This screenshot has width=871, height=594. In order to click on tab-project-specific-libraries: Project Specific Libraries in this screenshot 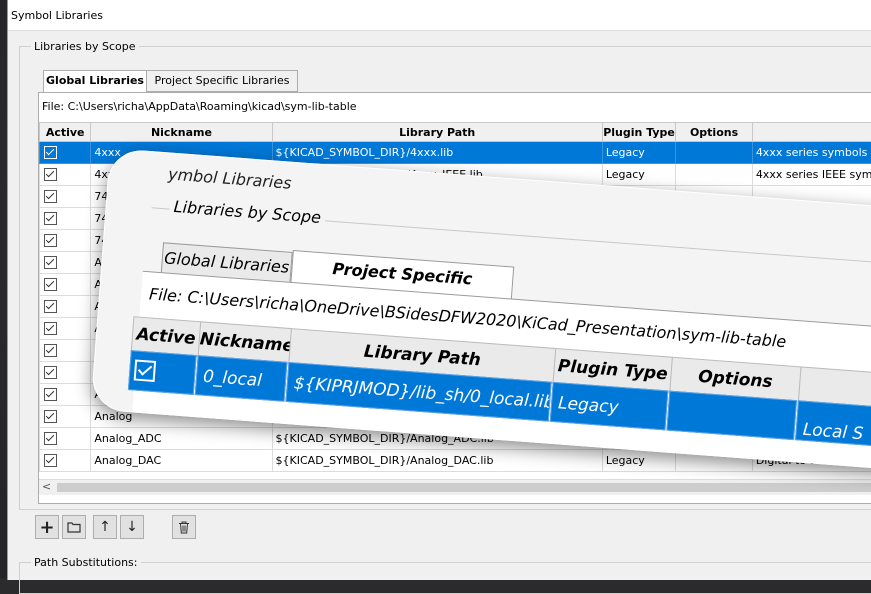, I will do `click(222, 81)`.